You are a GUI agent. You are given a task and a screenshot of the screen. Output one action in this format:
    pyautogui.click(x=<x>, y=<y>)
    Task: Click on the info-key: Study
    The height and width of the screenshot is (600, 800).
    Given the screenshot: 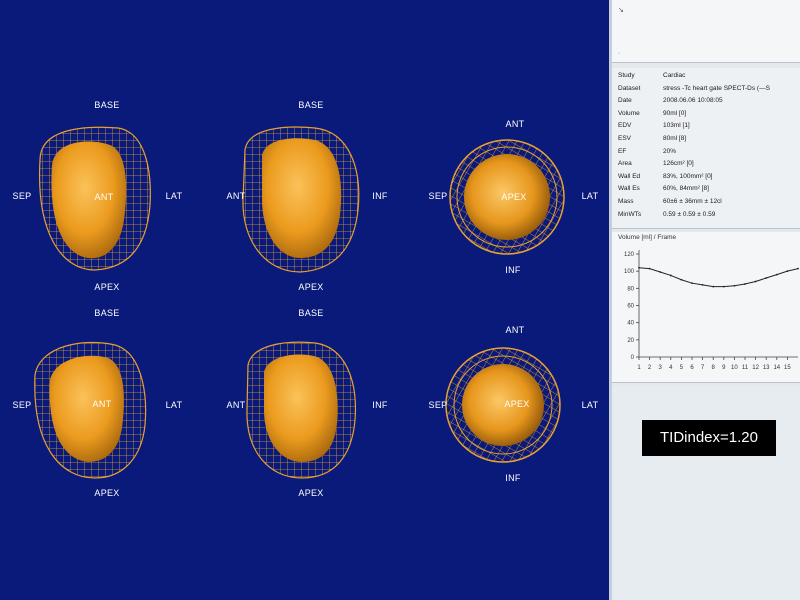 What is the action you would take?
    pyautogui.click(x=626, y=75)
    